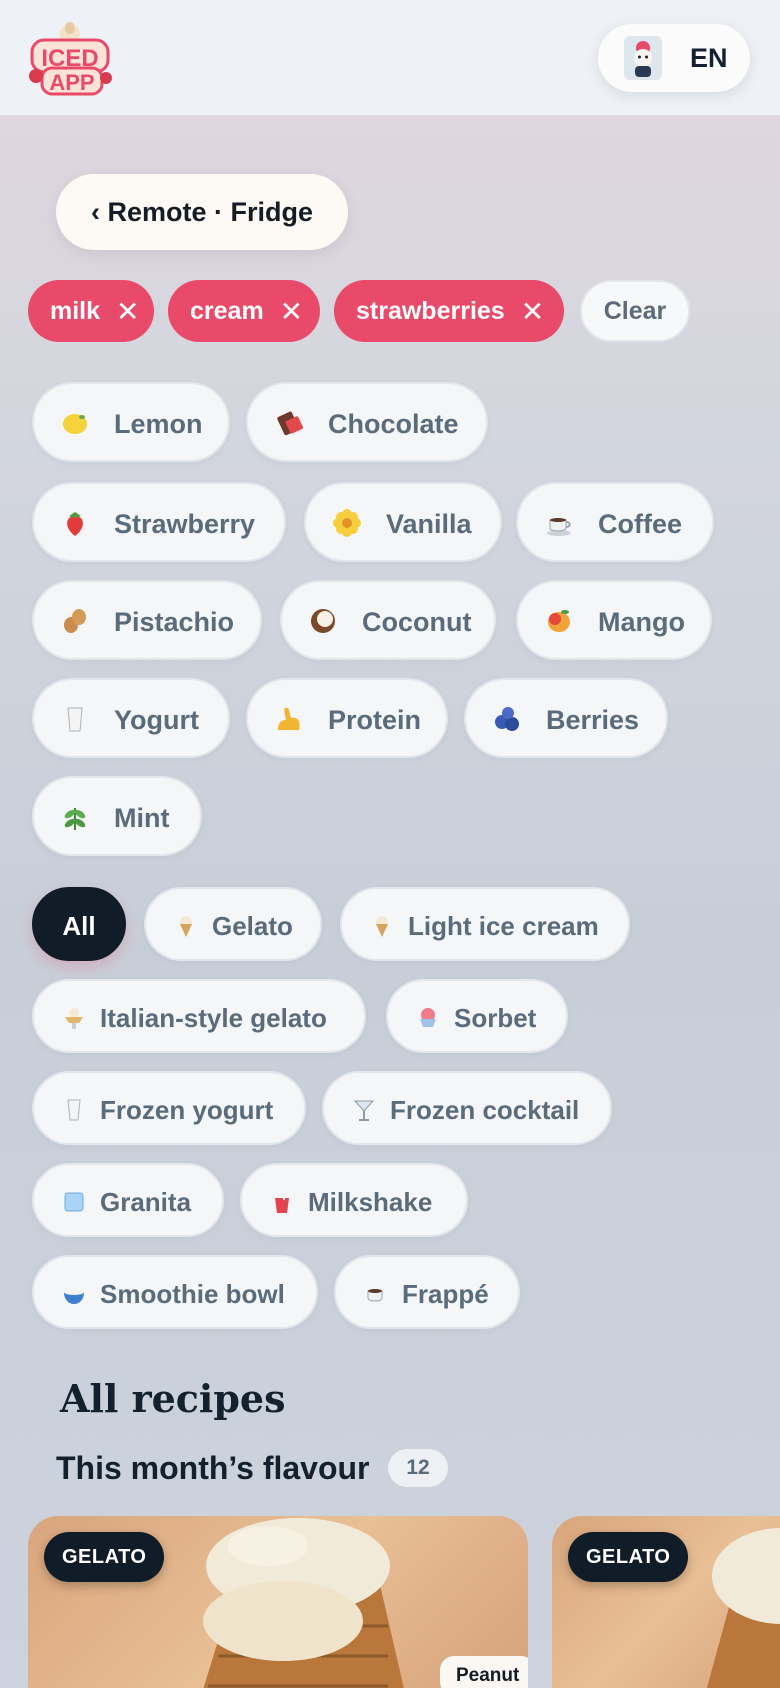 The height and width of the screenshot is (1688, 780). What do you see at coordinates (252, 926) in the screenshot?
I see `category-label: Gelato` at bounding box center [252, 926].